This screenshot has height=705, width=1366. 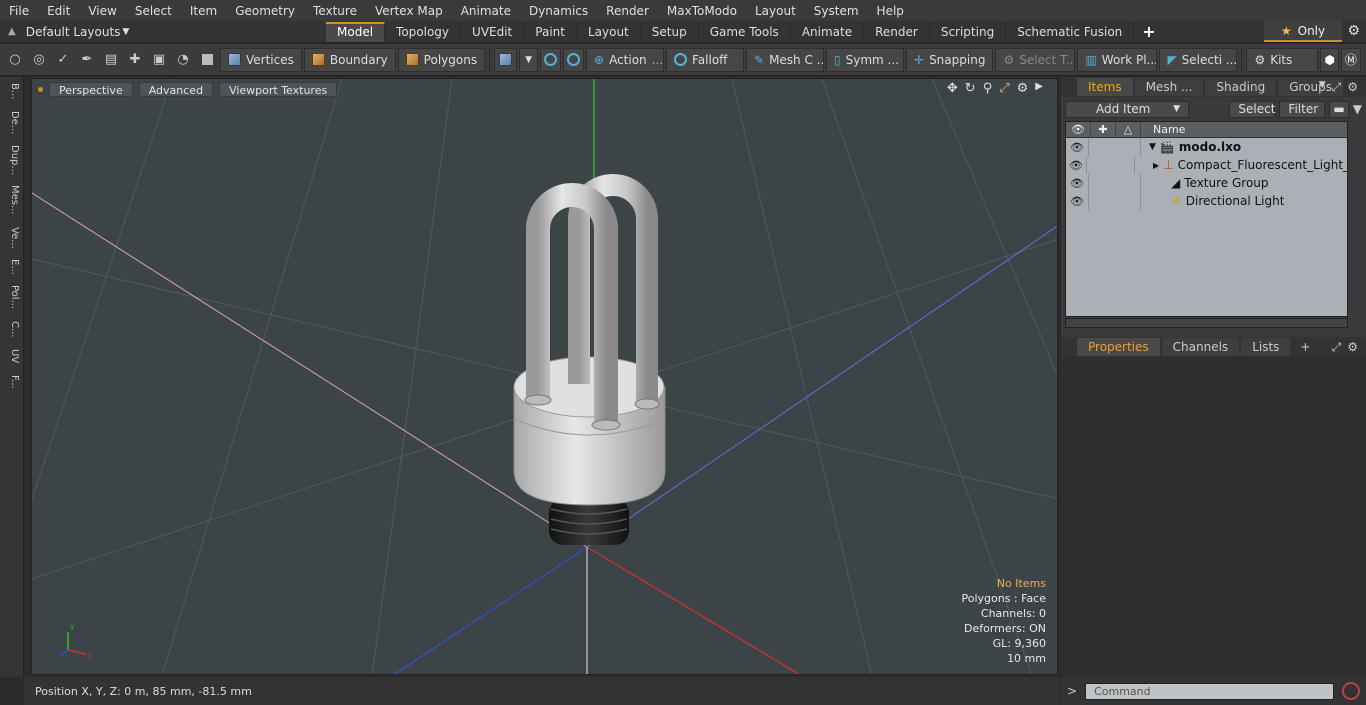 I want to click on rotate-view-icon: ↻, so click(x=970, y=88).